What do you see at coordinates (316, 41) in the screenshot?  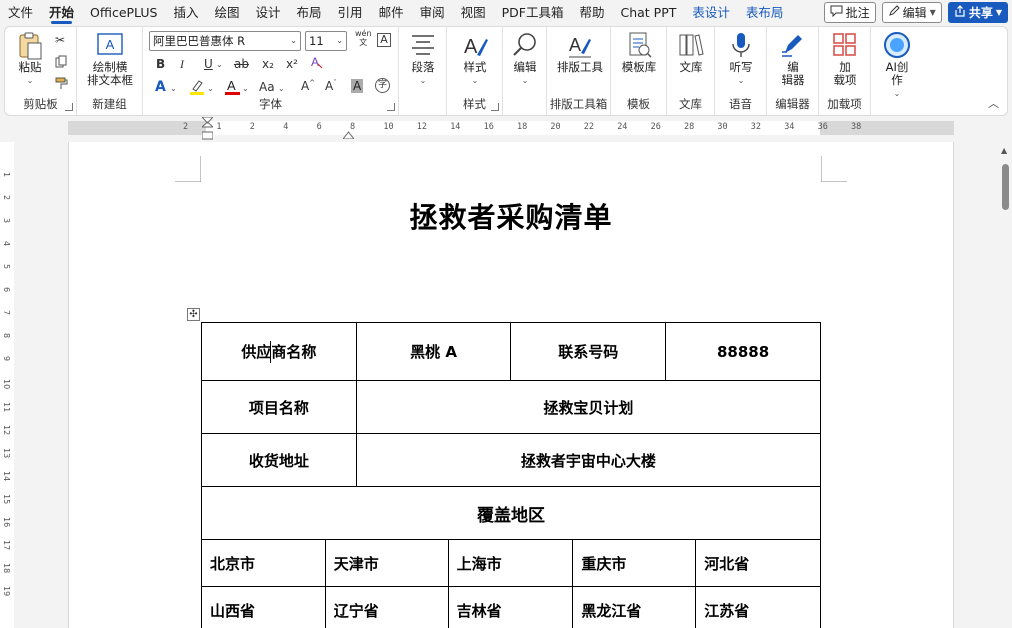 I see `font-size-value: 11` at bounding box center [316, 41].